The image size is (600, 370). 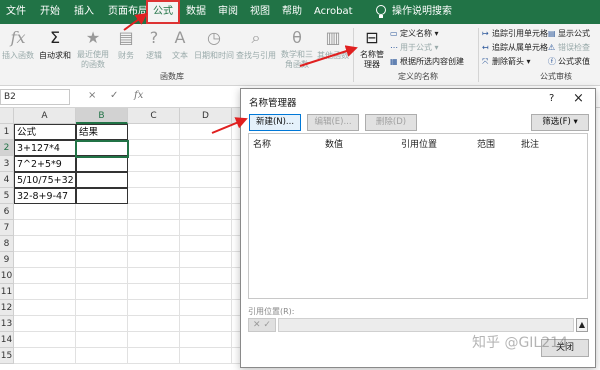 What do you see at coordinates (426, 325) in the screenshot?
I see `refers-to-input` at bounding box center [426, 325].